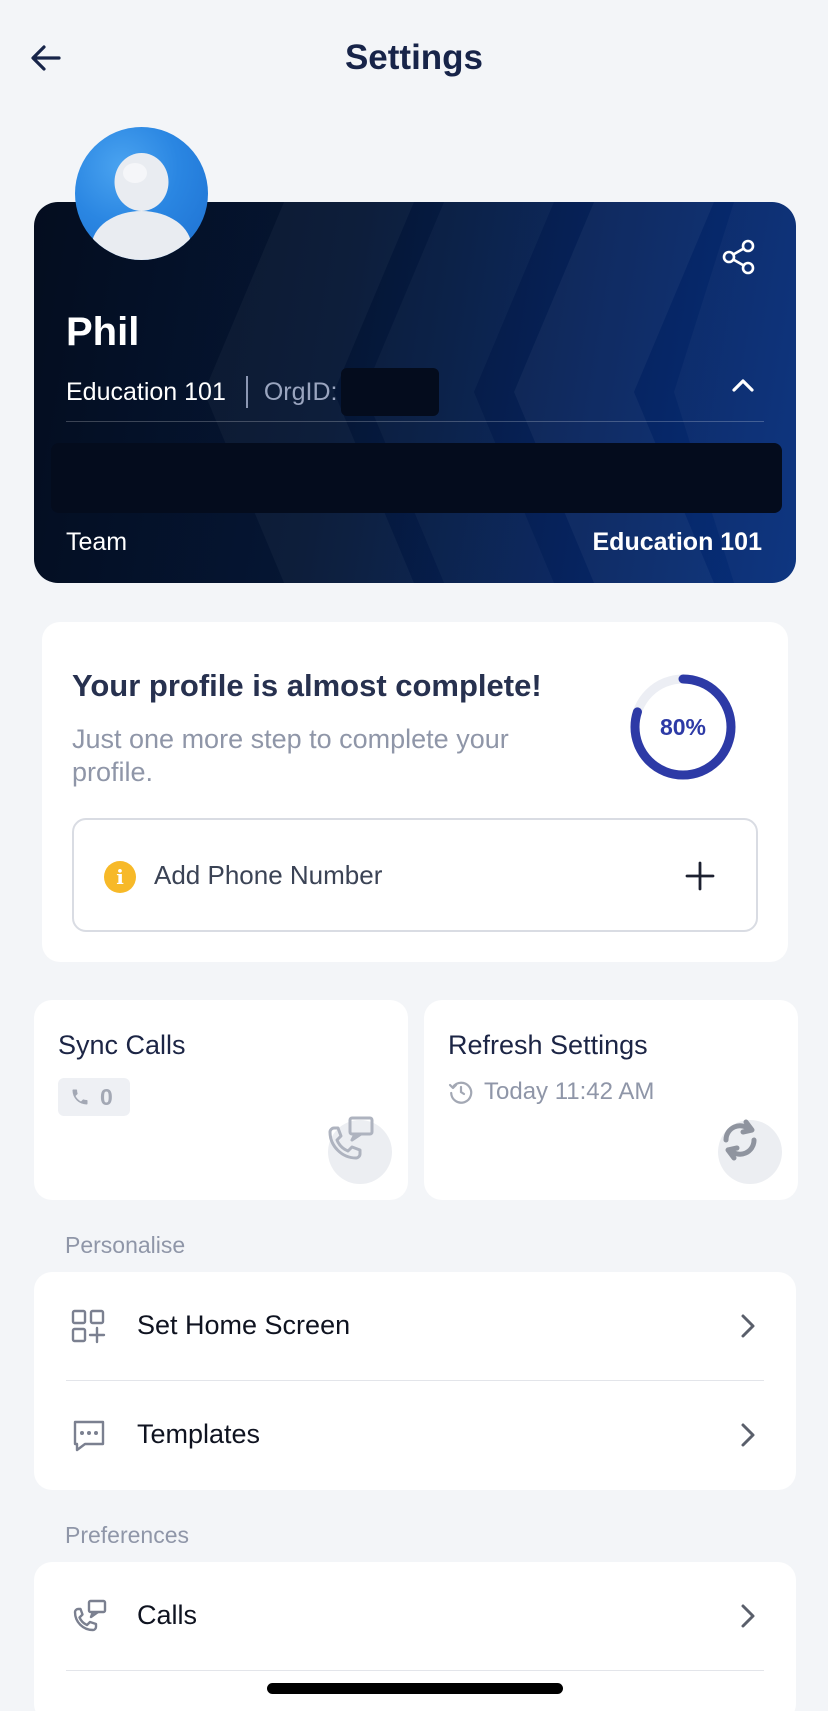  Describe the element at coordinates (390, 392) in the screenshot. I see `org-id-redacted` at that location.